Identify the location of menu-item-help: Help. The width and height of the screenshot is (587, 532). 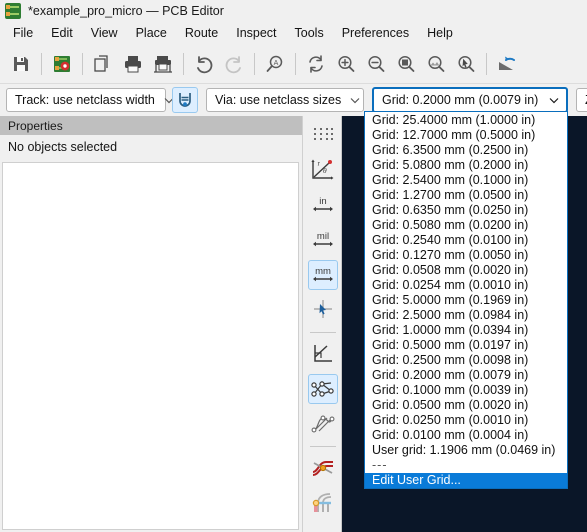
(440, 33).